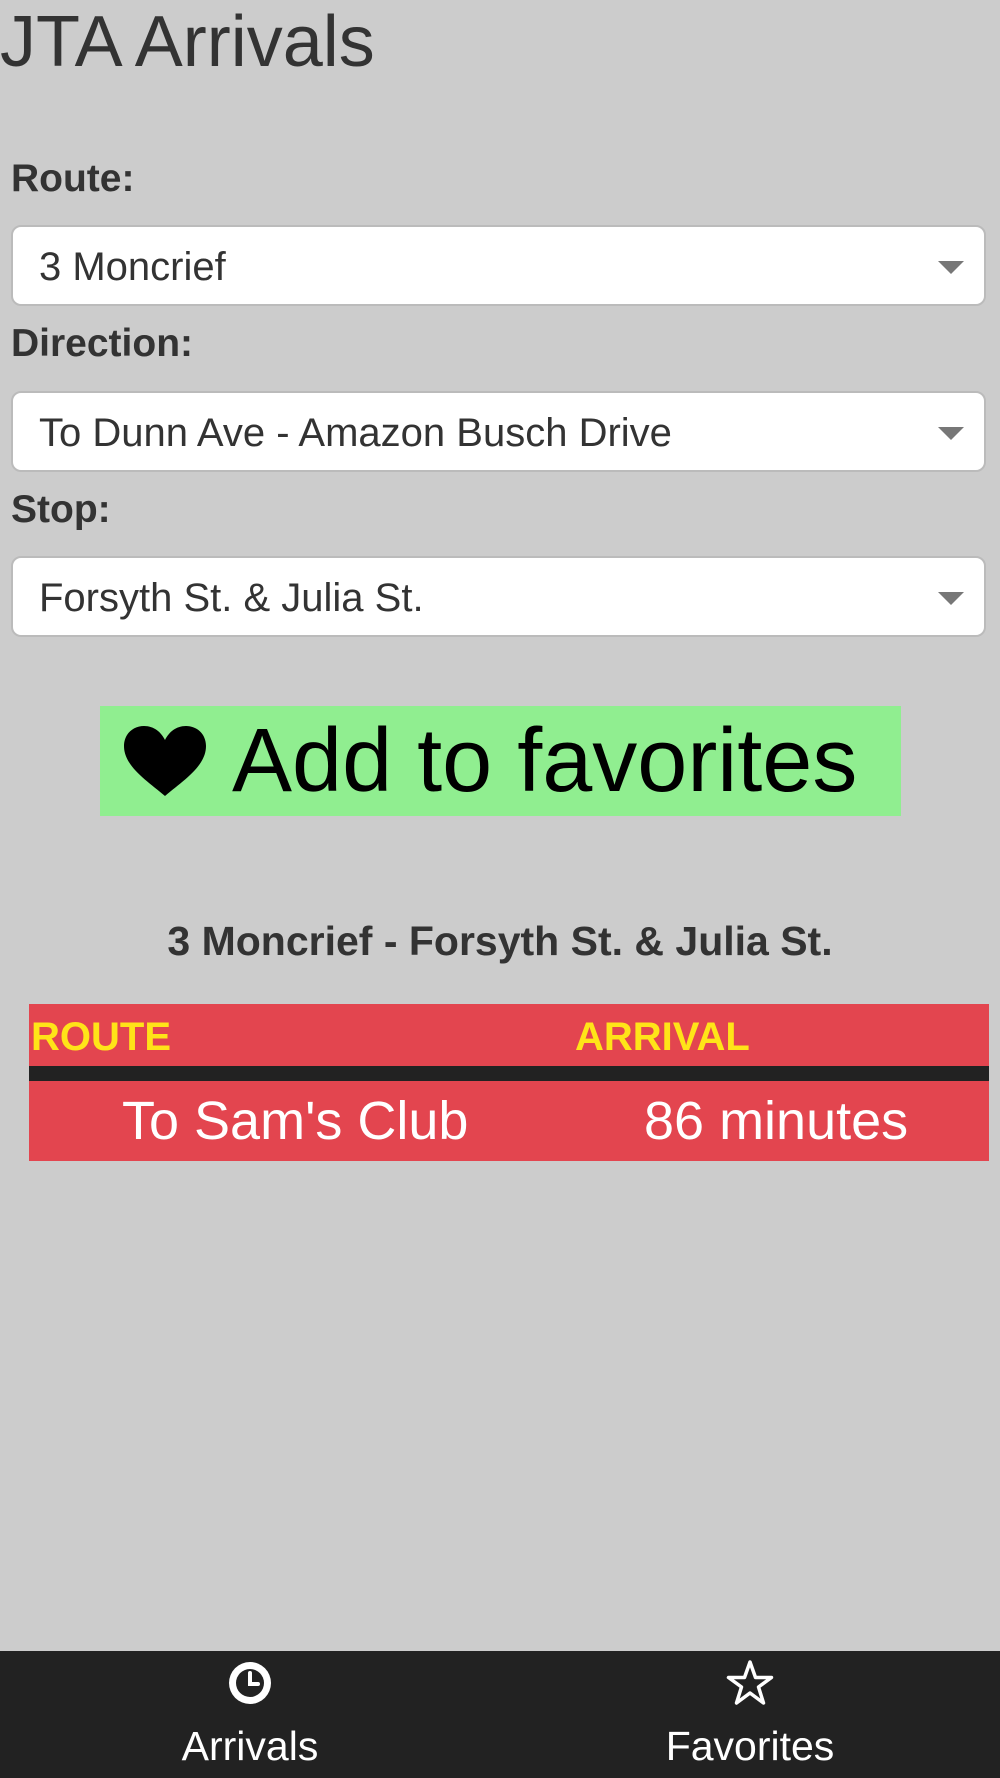 The image size is (1000, 1778). What do you see at coordinates (295, 1121) in the screenshot?
I see `row-route: To Sam's Club` at bounding box center [295, 1121].